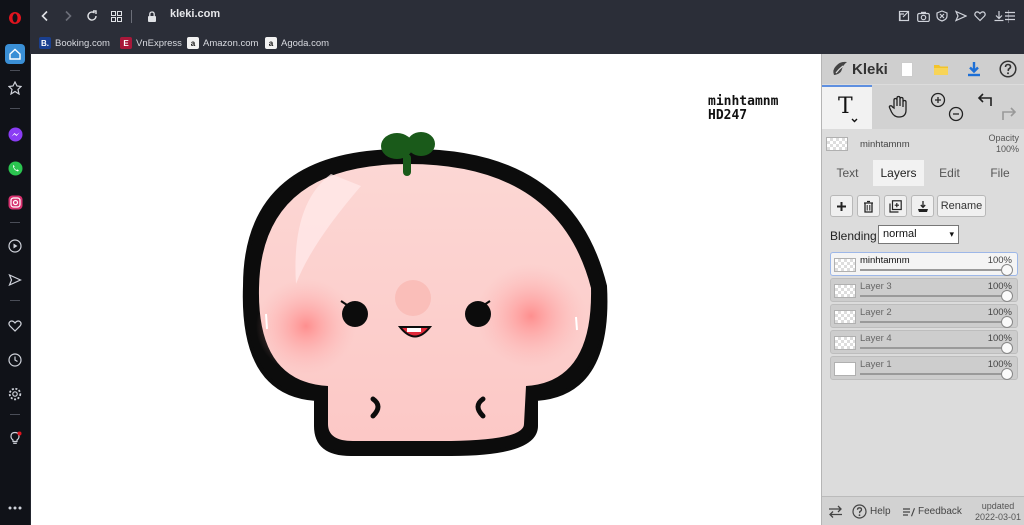  I want to click on player-icon, so click(15, 246).